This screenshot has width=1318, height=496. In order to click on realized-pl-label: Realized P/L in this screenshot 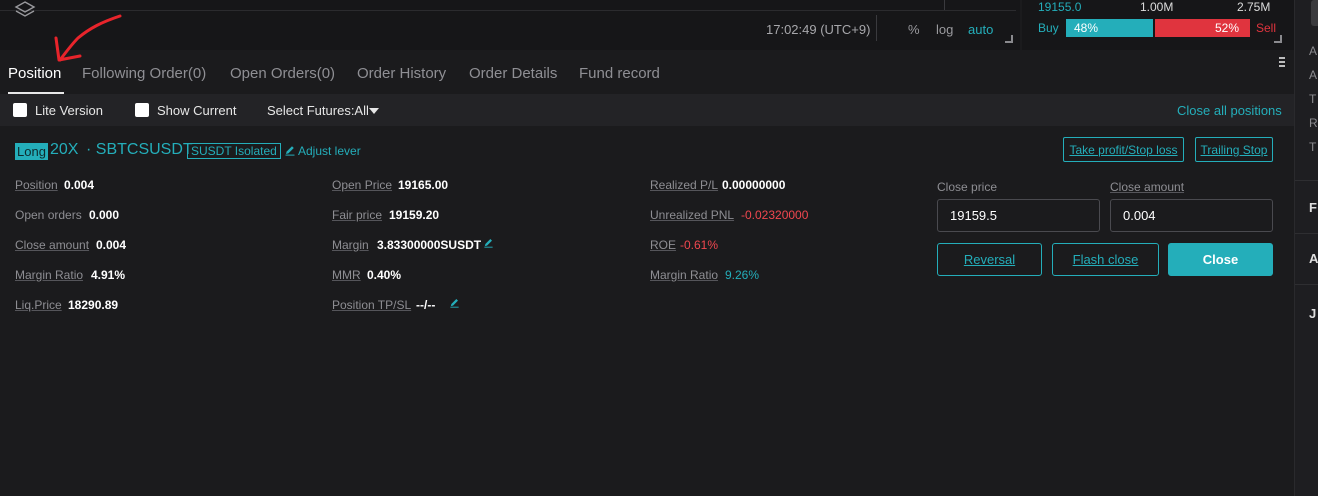, I will do `click(684, 185)`.